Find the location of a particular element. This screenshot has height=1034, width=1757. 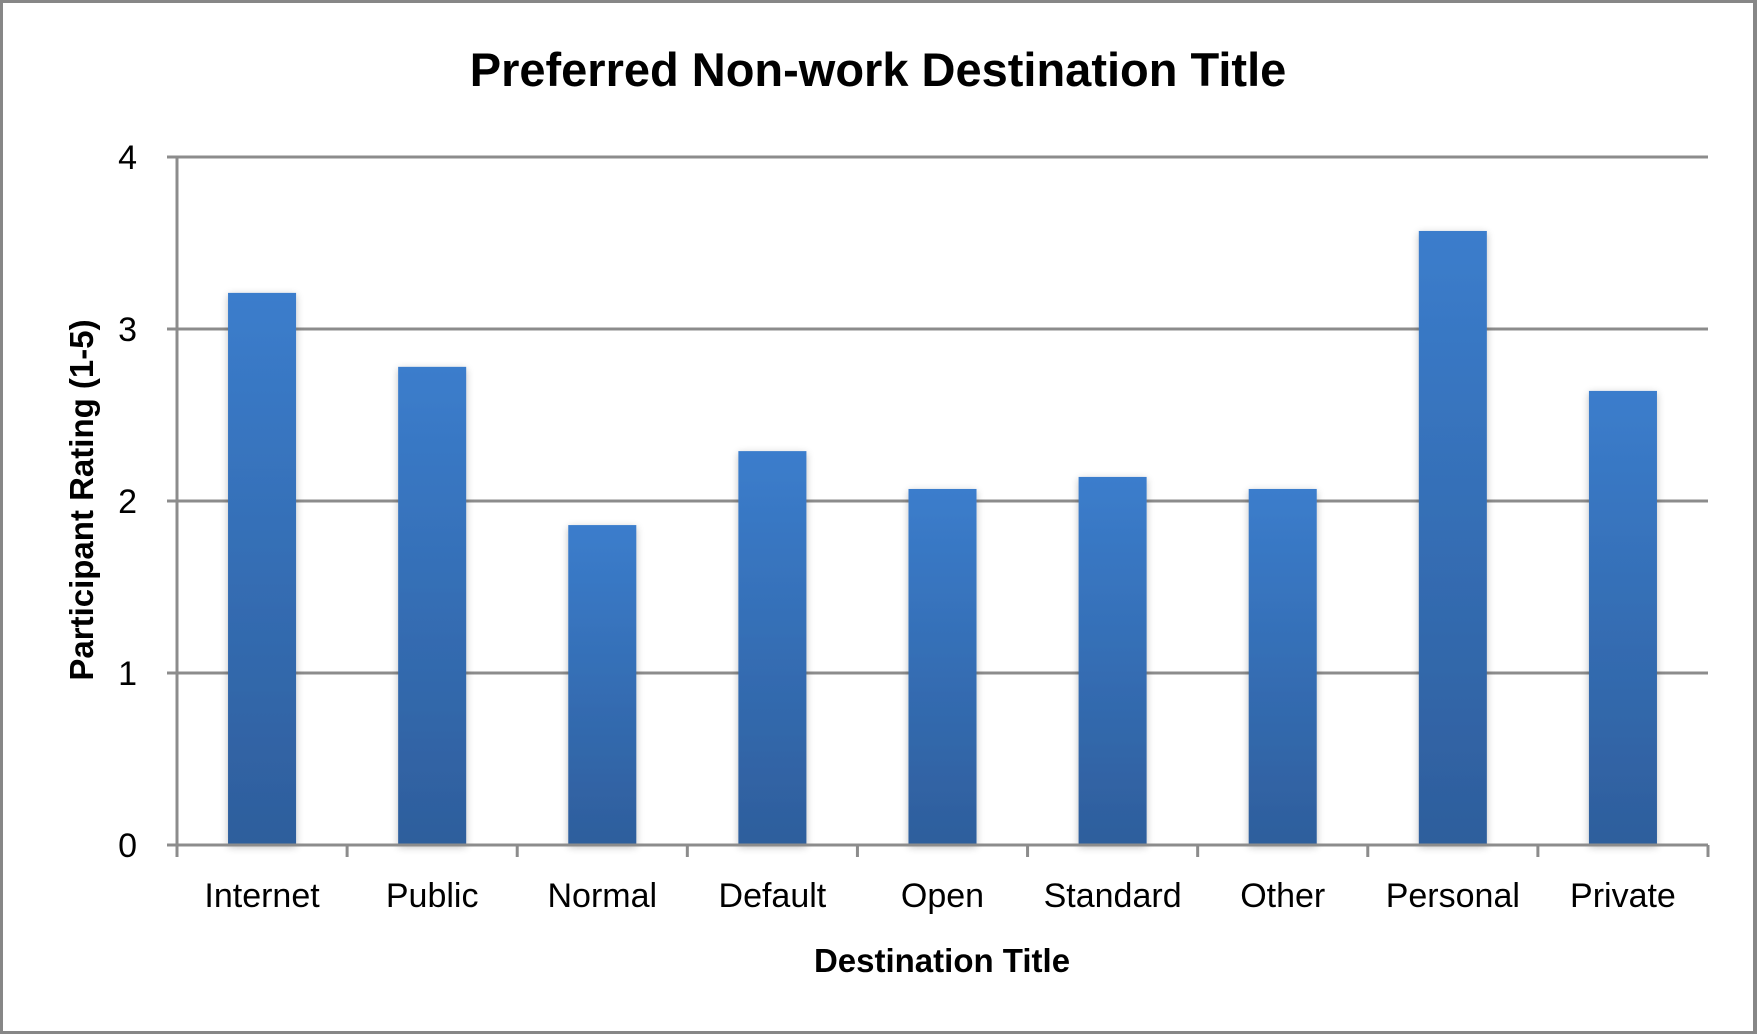

y-axis-title: Participant Rating (1-5) is located at coordinates (81, 499).